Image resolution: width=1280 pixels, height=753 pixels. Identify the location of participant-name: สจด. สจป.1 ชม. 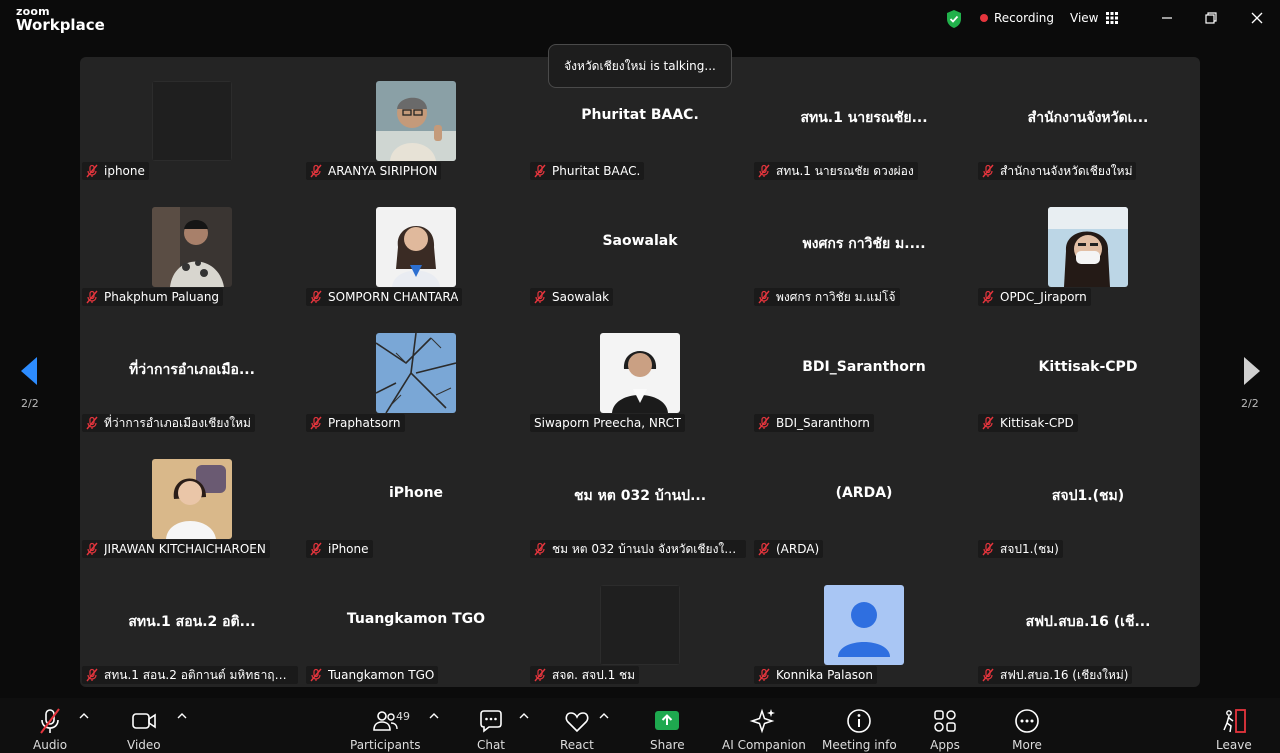
(594, 674).